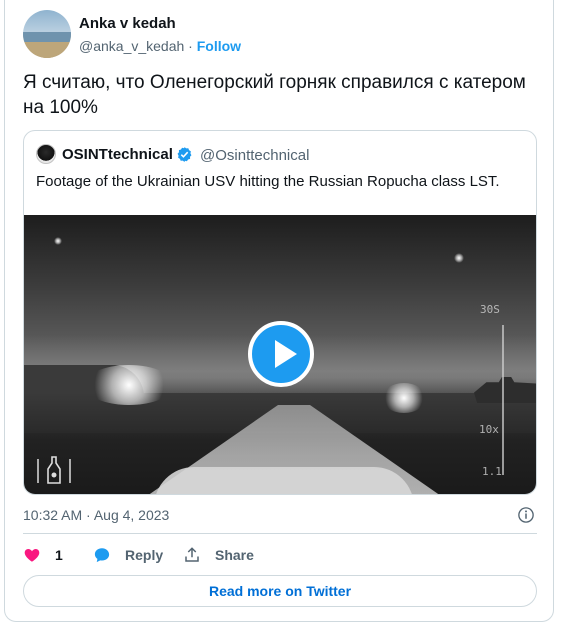 Image resolution: width=564 pixels, height=627 pixels. What do you see at coordinates (96, 515) in the screenshot?
I see `tweet-timestamp: 10:32 AM · Aug 4, 2023` at bounding box center [96, 515].